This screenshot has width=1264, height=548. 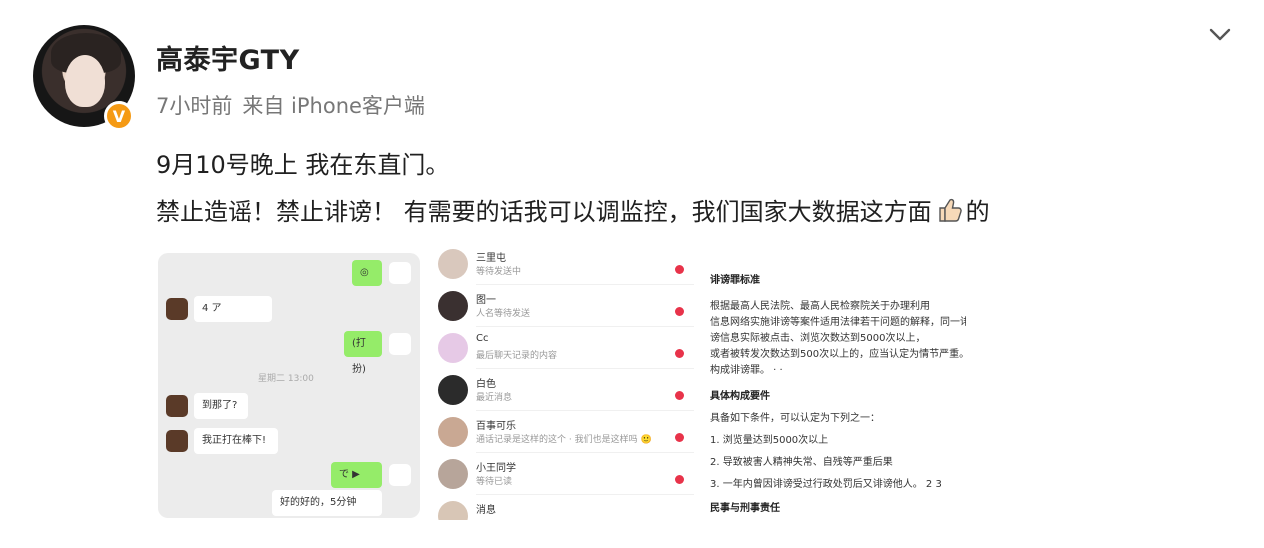 What do you see at coordinates (746, 370) in the screenshot?
I see `paragraph-line: 构成诽谤罪。 · ·` at bounding box center [746, 370].